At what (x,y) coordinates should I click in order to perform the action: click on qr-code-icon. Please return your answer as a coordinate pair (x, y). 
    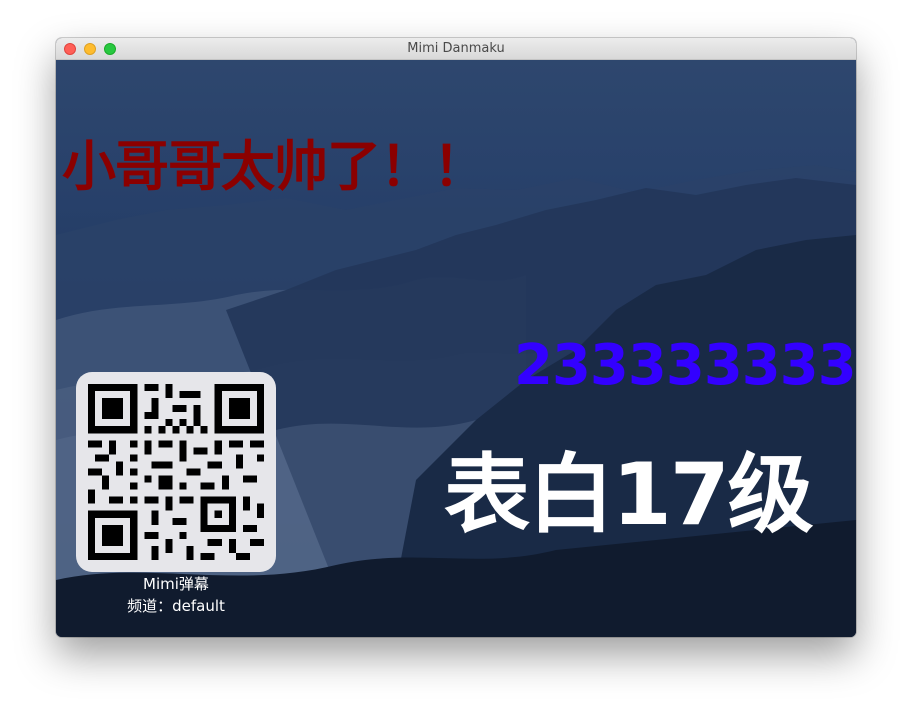
    Looking at the image, I should click on (176, 472).